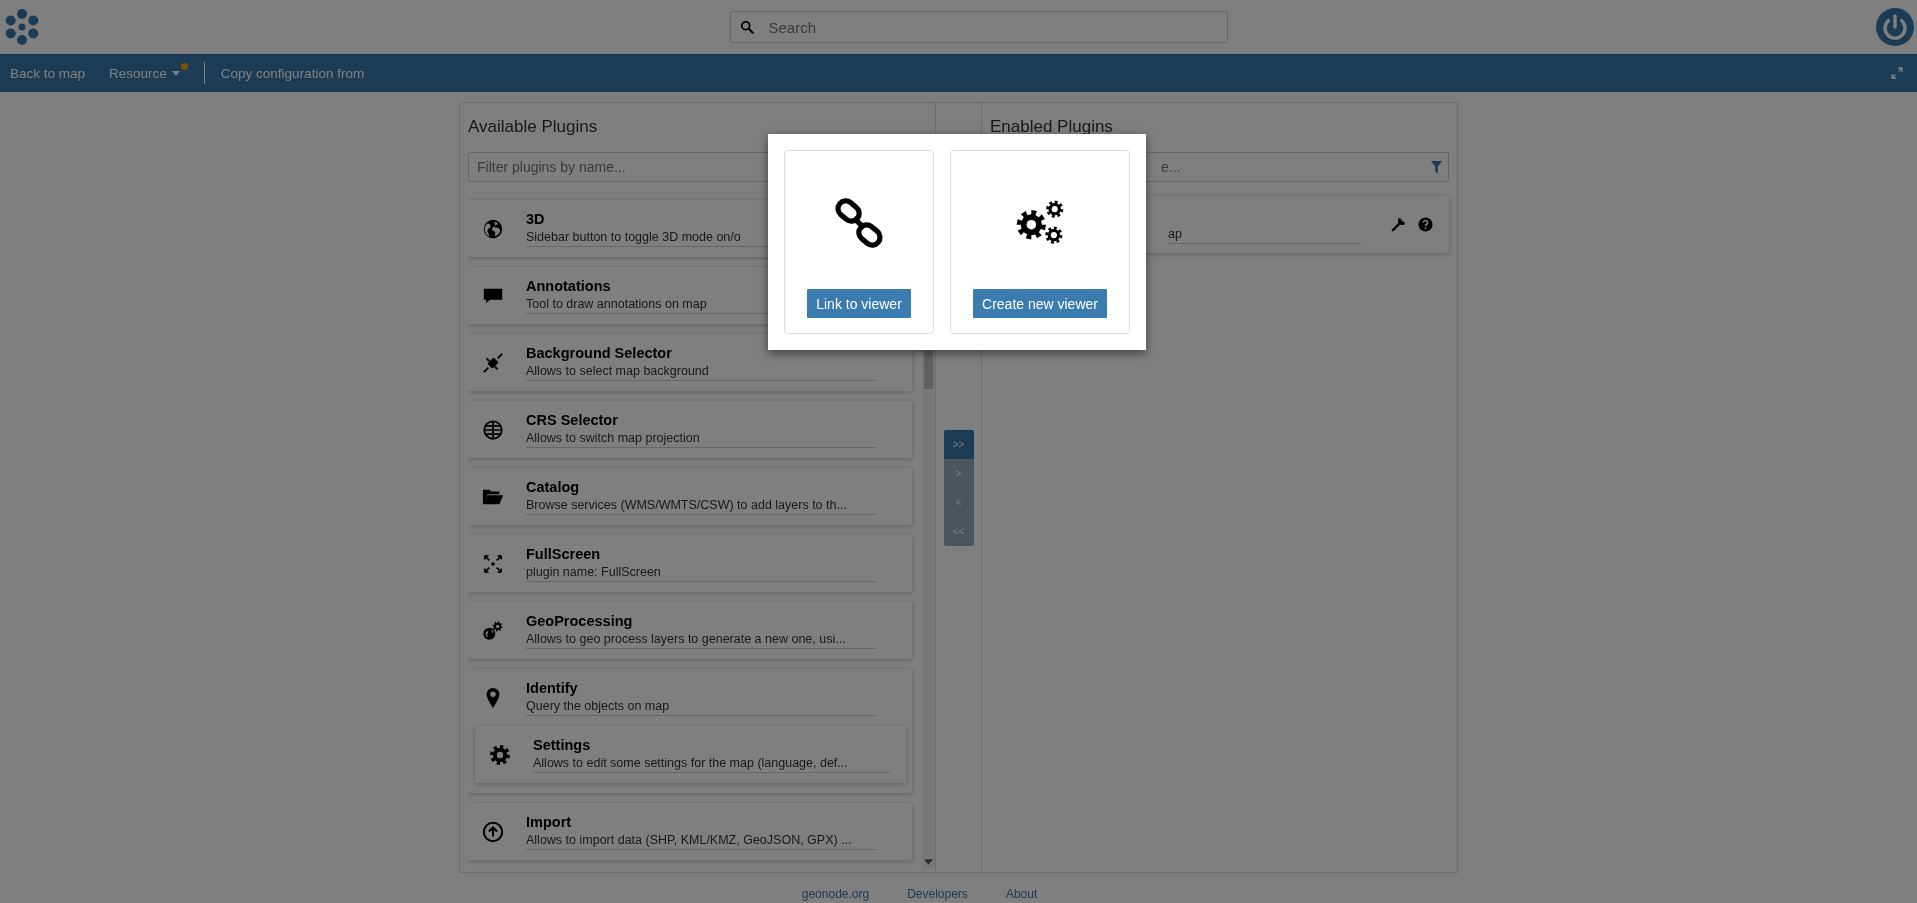  I want to click on plugin-name: Catalog, so click(553, 486).